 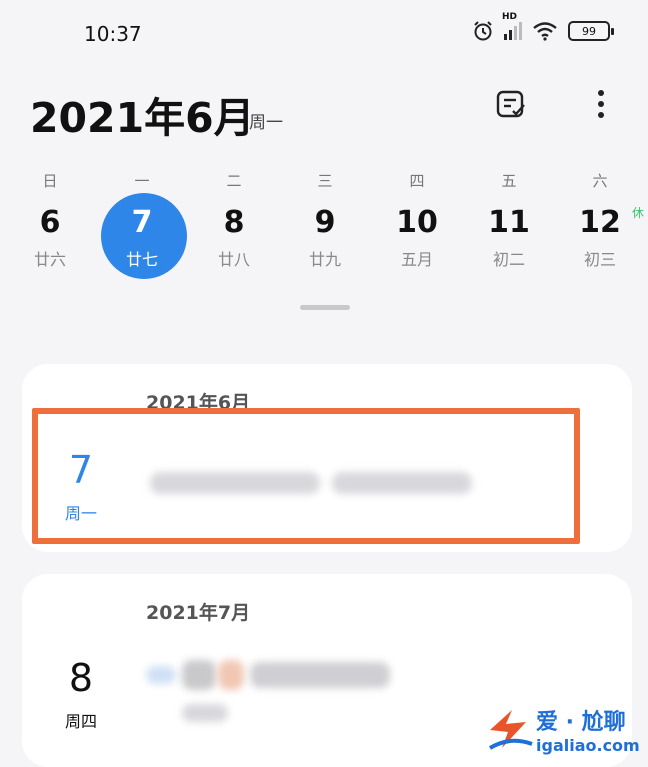 What do you see at coordinates (510, 730) in the screenshot?
I see `watermark-logo-icon` at bounding box center [510, 730].